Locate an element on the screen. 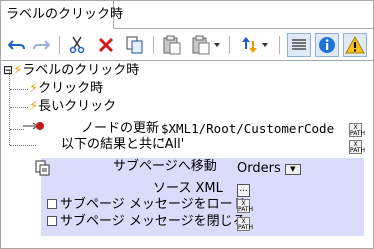  load-message-checkbox-row: サブページ メッセージをロード is located at coordinates (146, 205).